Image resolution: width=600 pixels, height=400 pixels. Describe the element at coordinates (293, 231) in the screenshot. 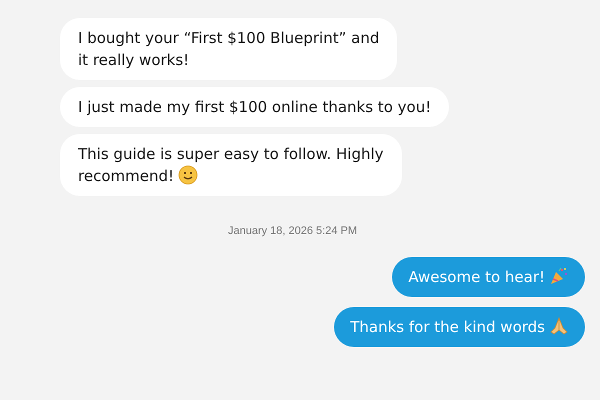

I see `message-timestamp: January 18, 2026 5:24 PM` at that location.